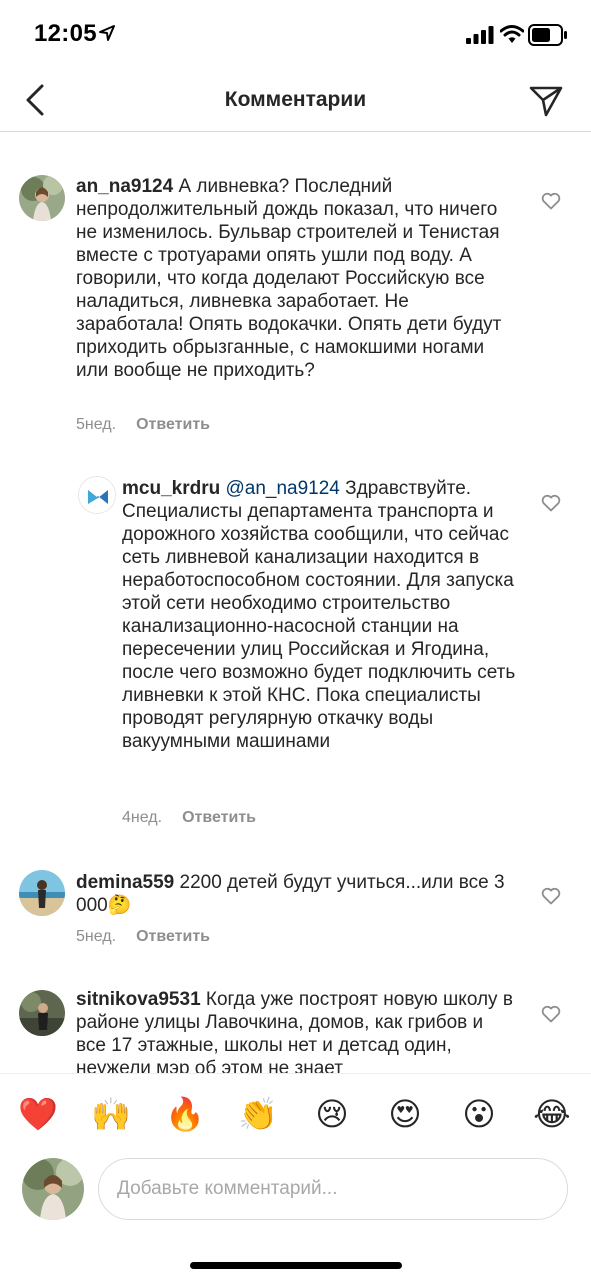  I want to click on comment-username: sitnikova9531, so click(138, 999).